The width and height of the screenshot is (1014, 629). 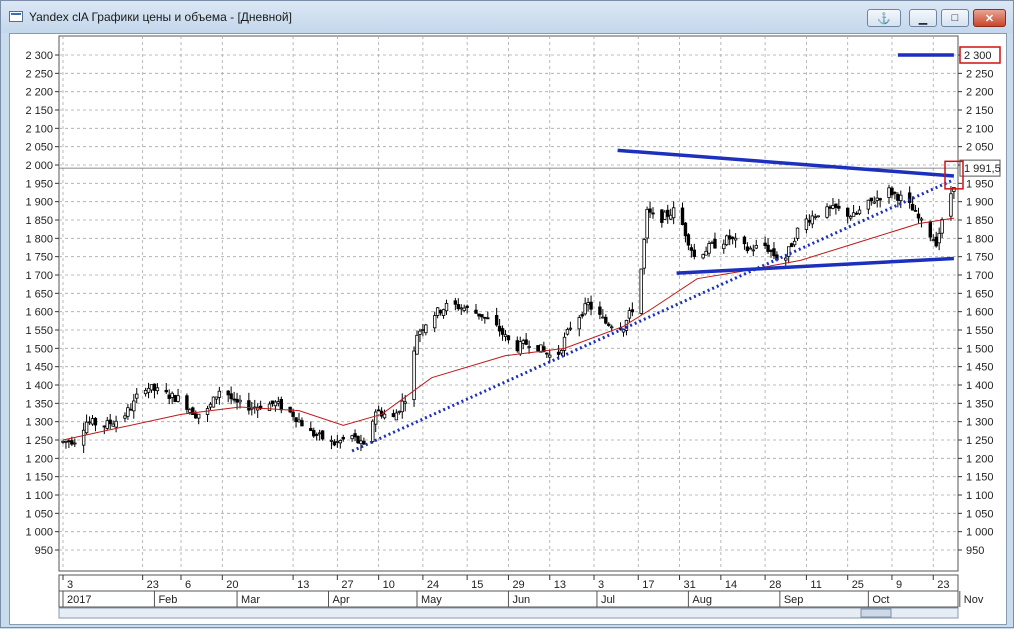 I want to click on x-month-label: Apr, so click(x=341, y=600).